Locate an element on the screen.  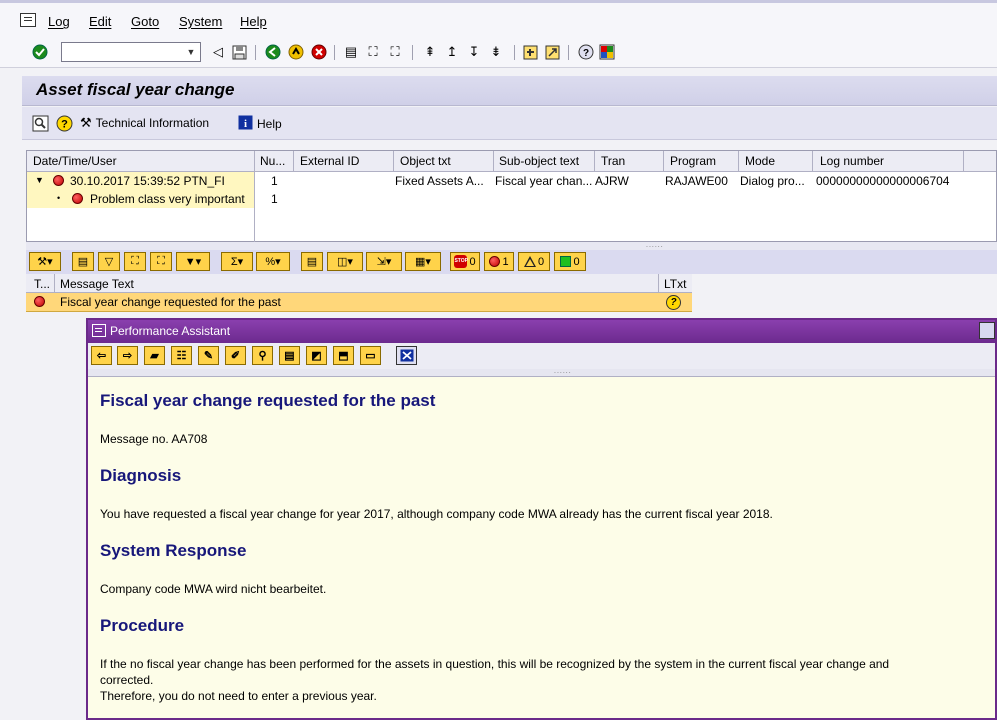
stop-count-button: STOP 0 is located at coordinates (465, 261).